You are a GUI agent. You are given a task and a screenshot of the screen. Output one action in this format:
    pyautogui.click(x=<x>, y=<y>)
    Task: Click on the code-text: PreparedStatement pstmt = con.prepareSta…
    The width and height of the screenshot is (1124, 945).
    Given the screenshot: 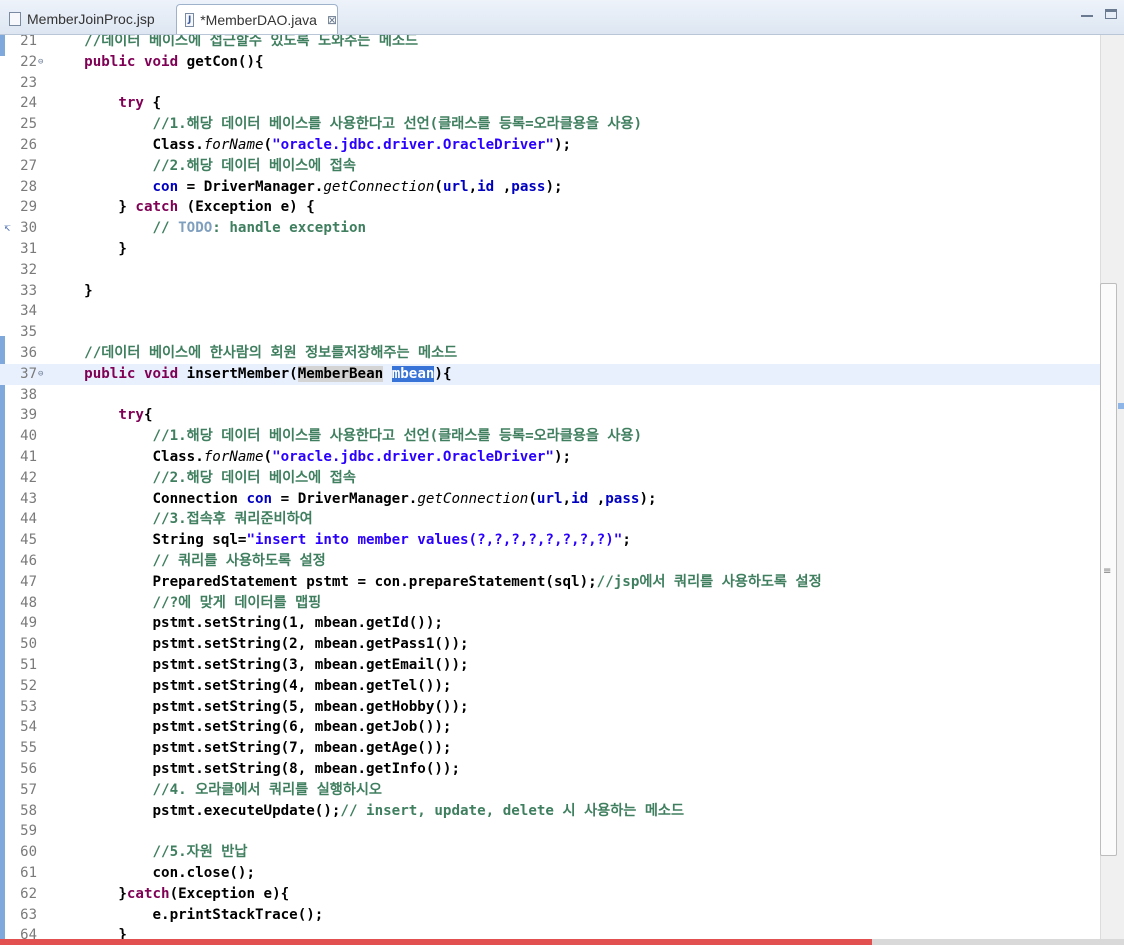 What is the action you would take?
    pyautogui.click(x=435, y=582)
    